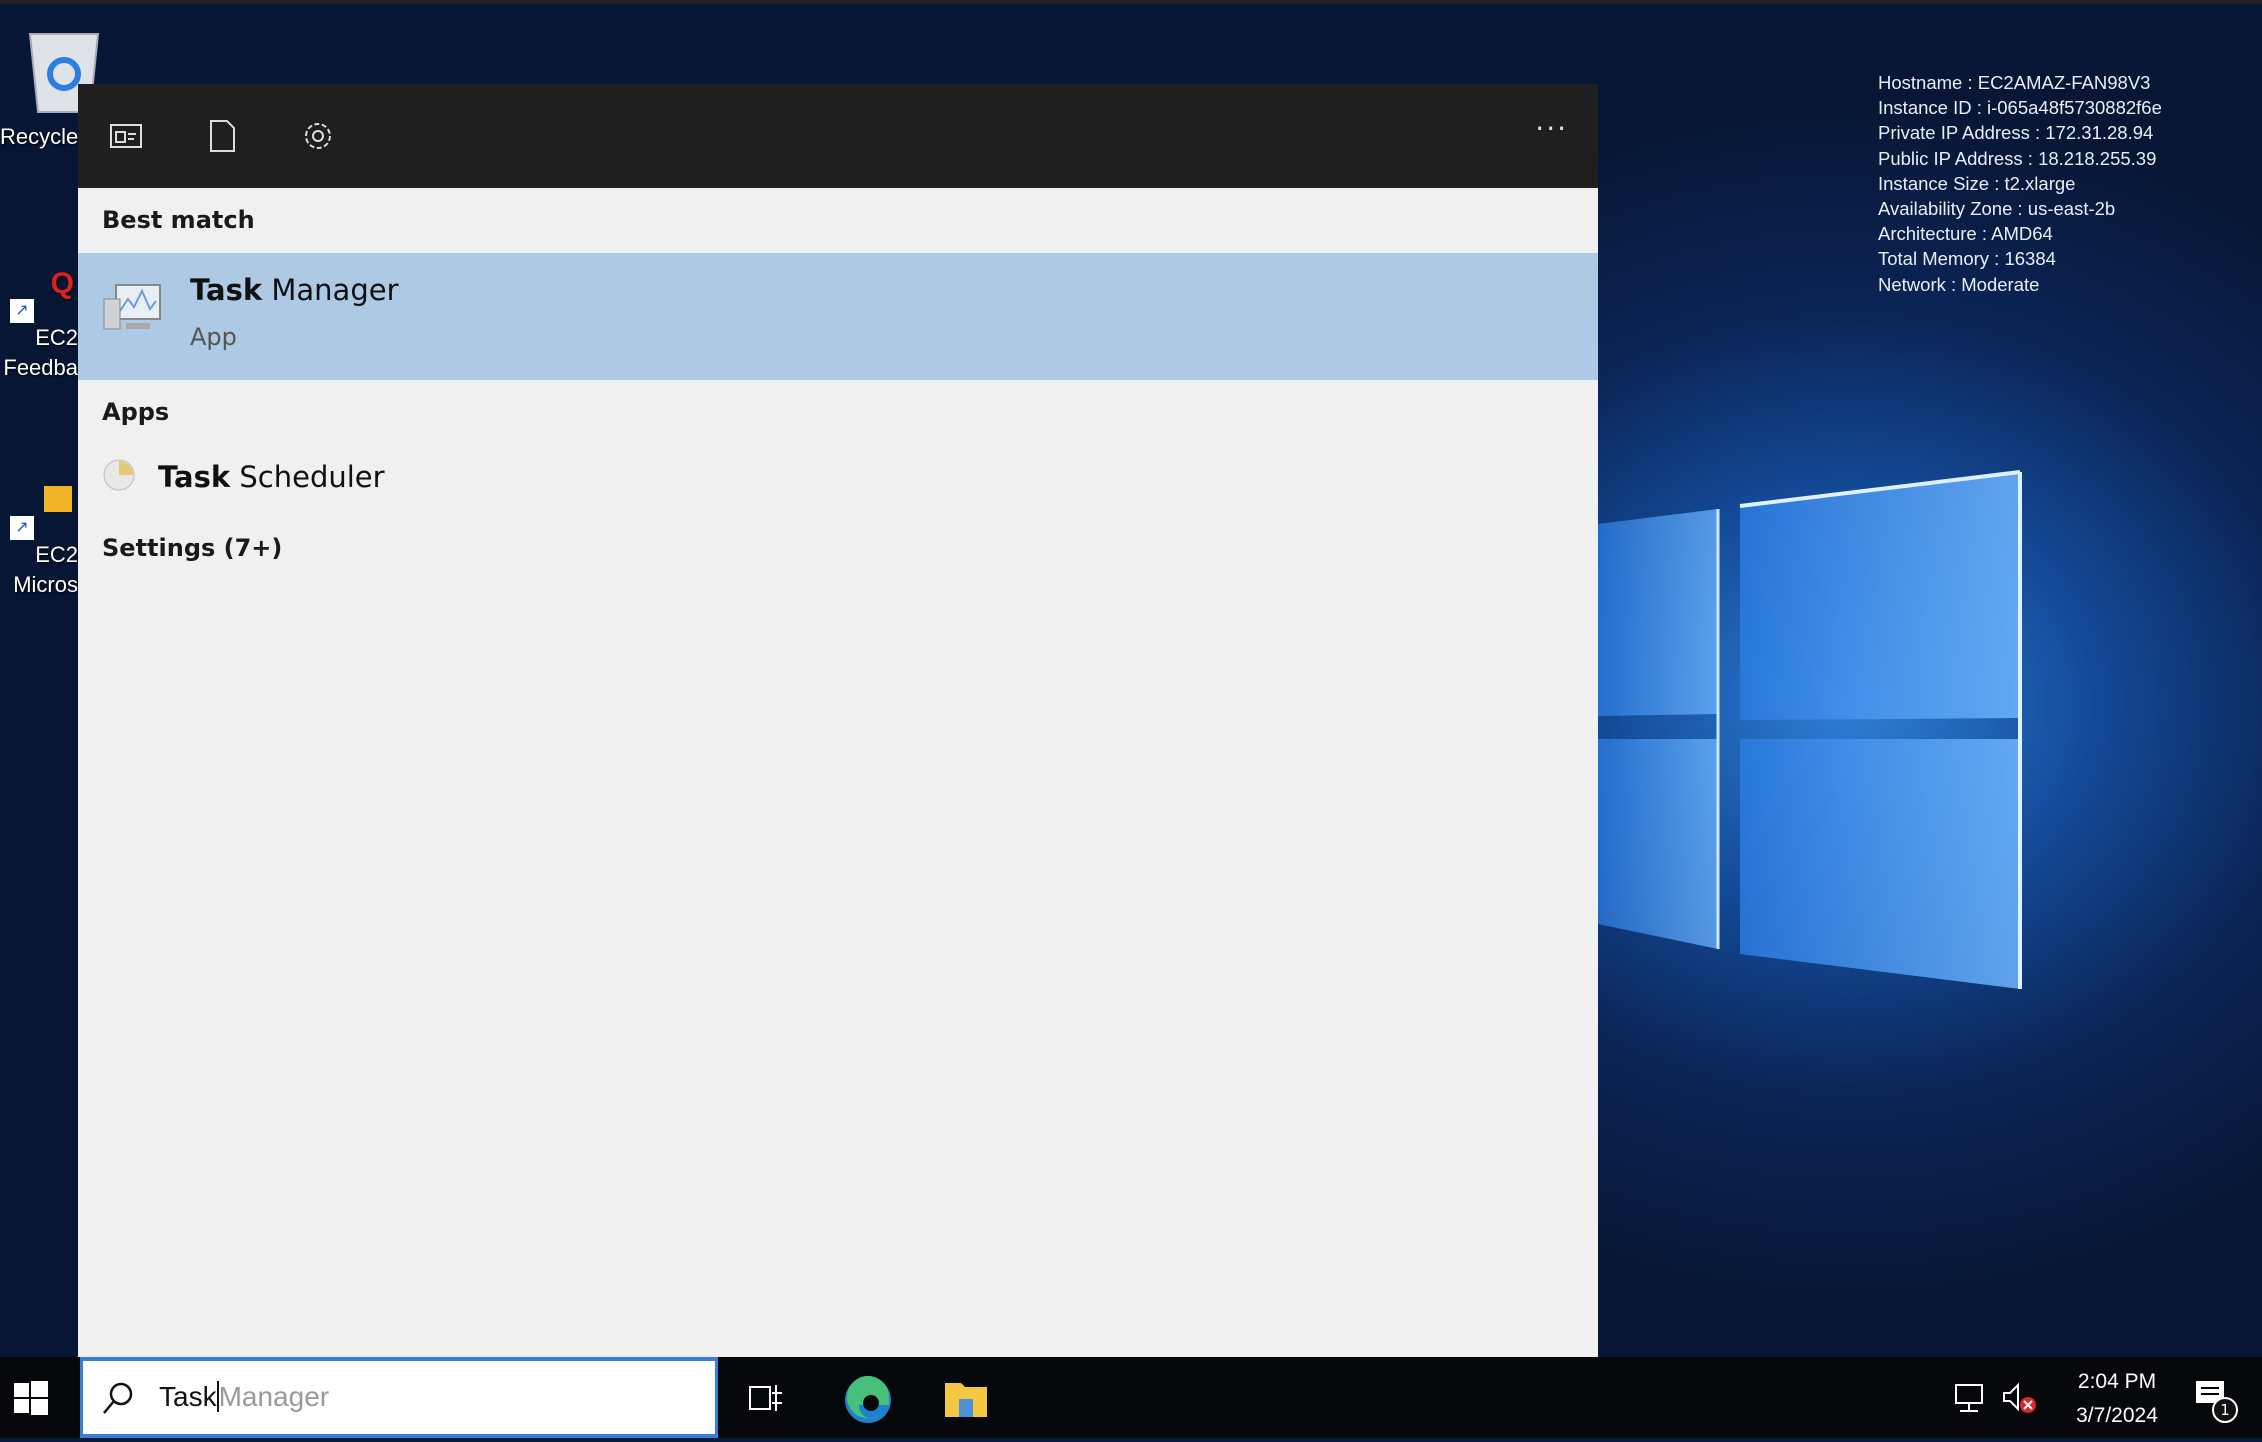  Describe the element at coordinates (1977, 183) in the screenshot. I see `info-line: Instance Size : t2.xlarge` at that location.